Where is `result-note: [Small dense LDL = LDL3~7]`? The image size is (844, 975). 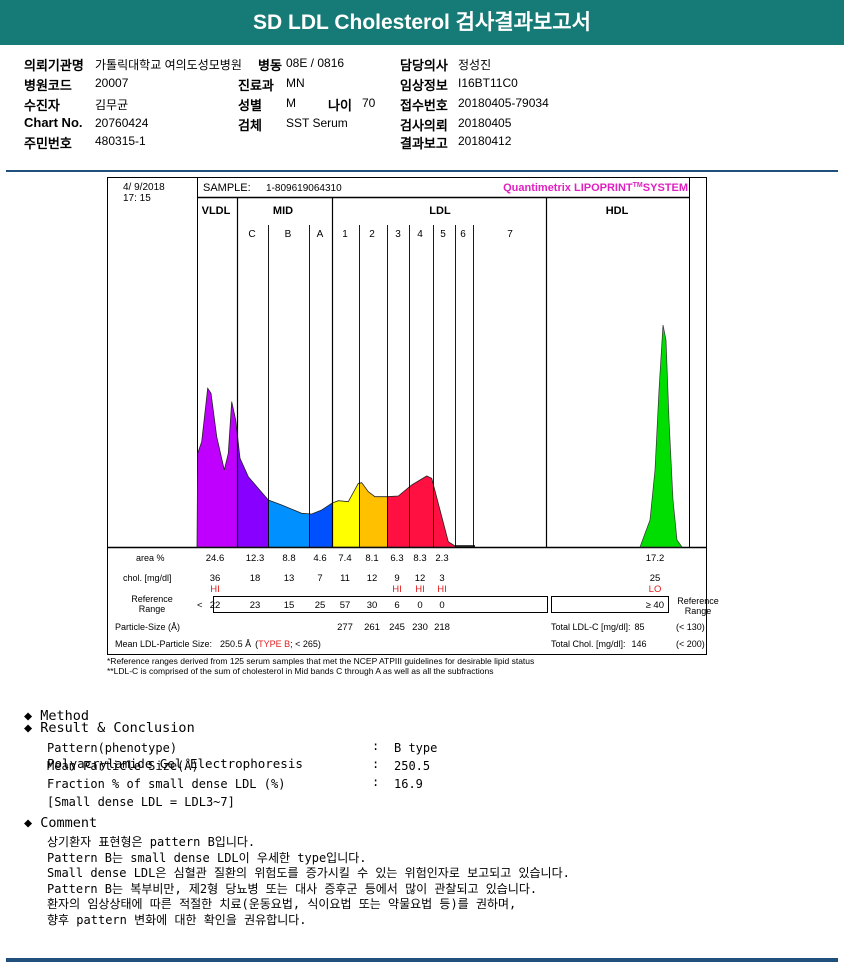 result-note: [Small dense LDL = LDL3~7] is located at coordinates (141, 802).